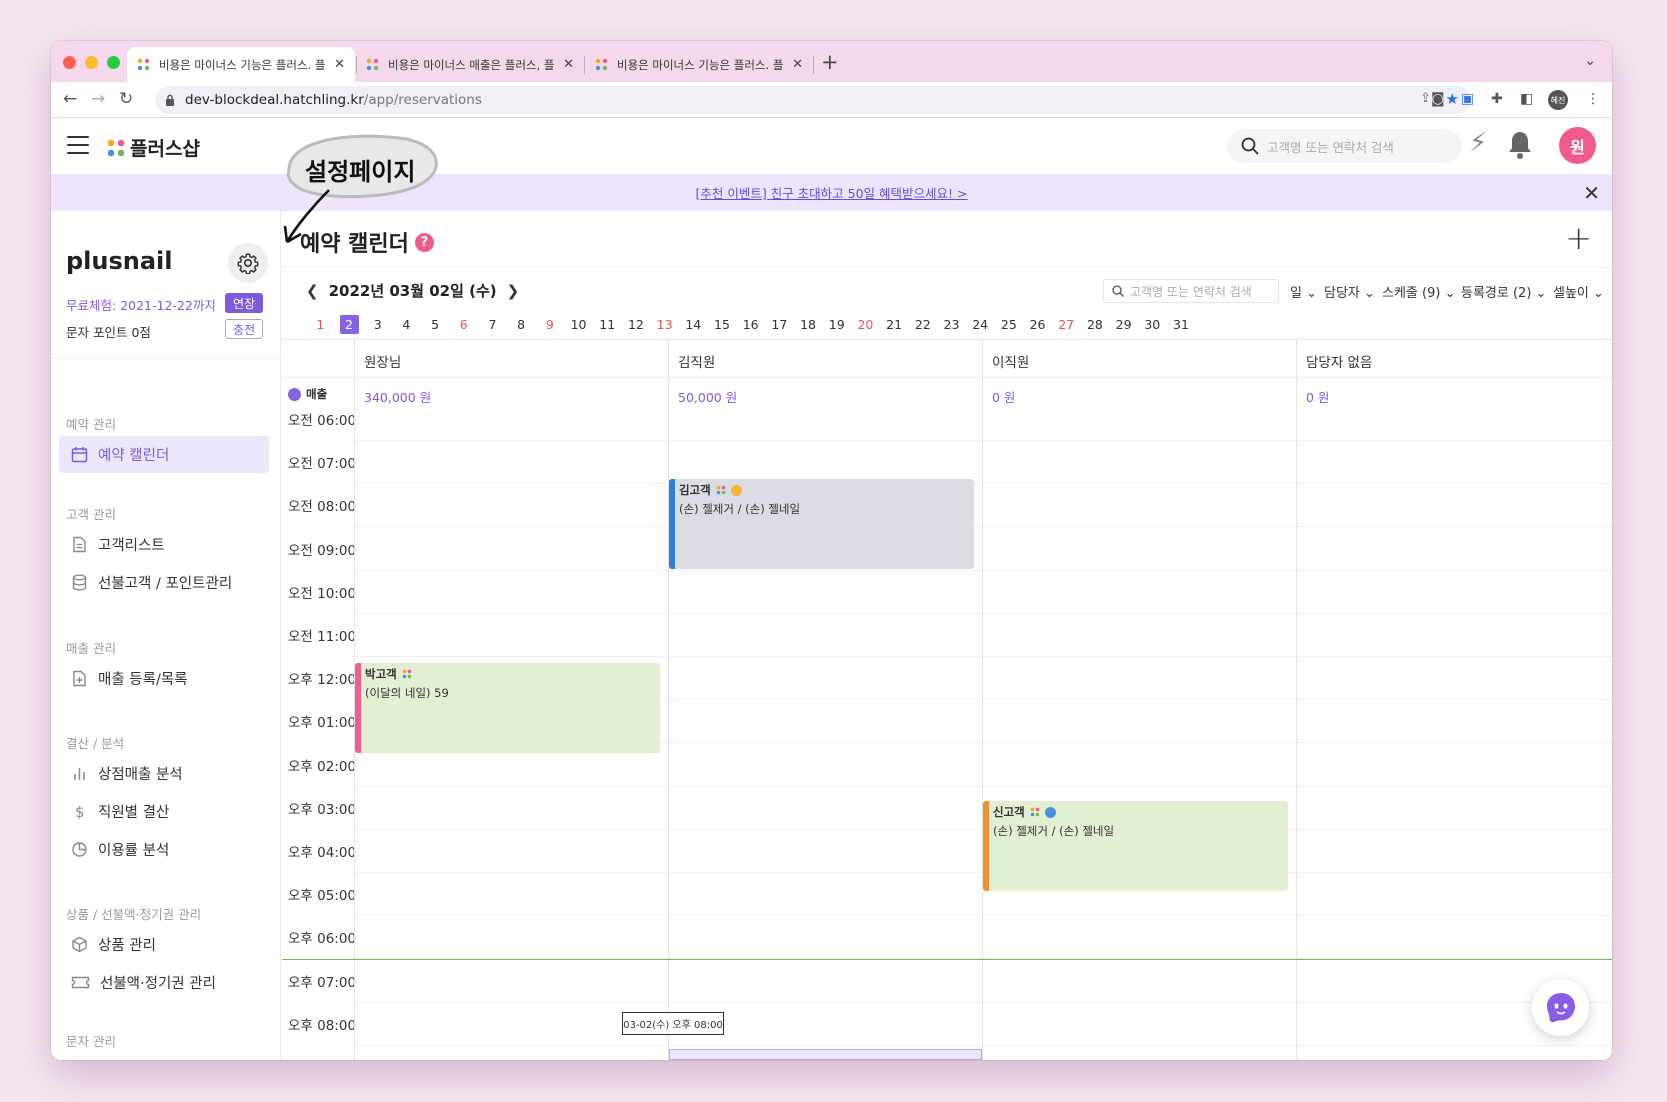  Describe the element at coordinates (127, 946) in the screenshot. I see `sidebar-item-label: 상품 관리` at that location.